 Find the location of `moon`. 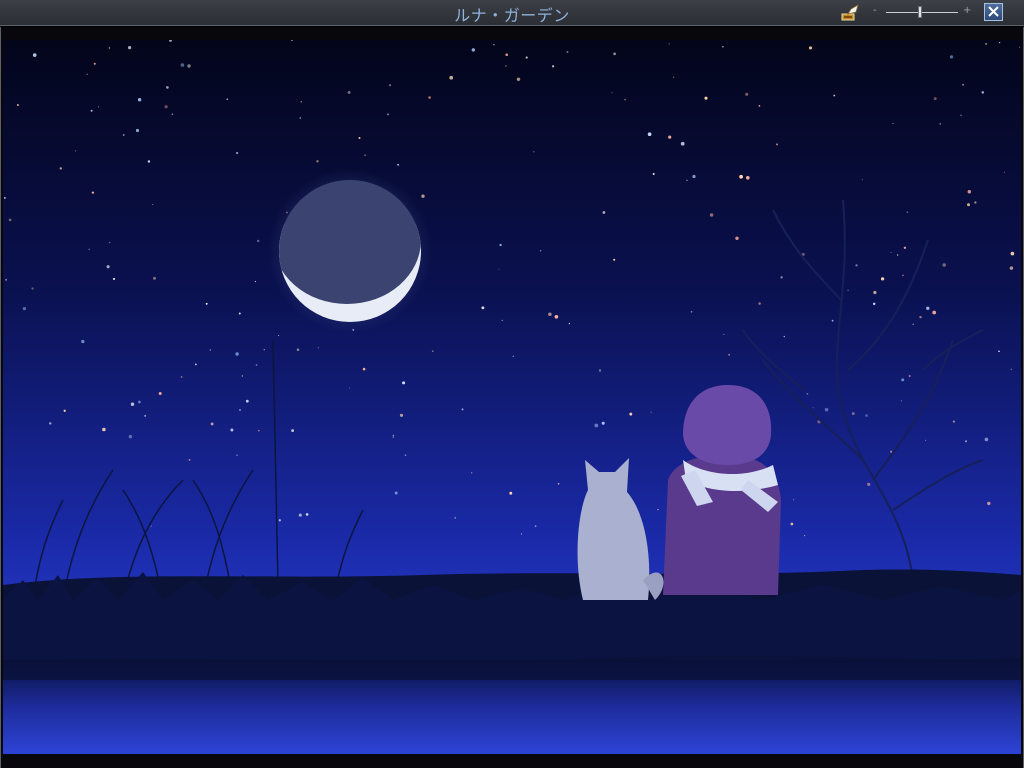

moon is located at coordinates (350, 251).